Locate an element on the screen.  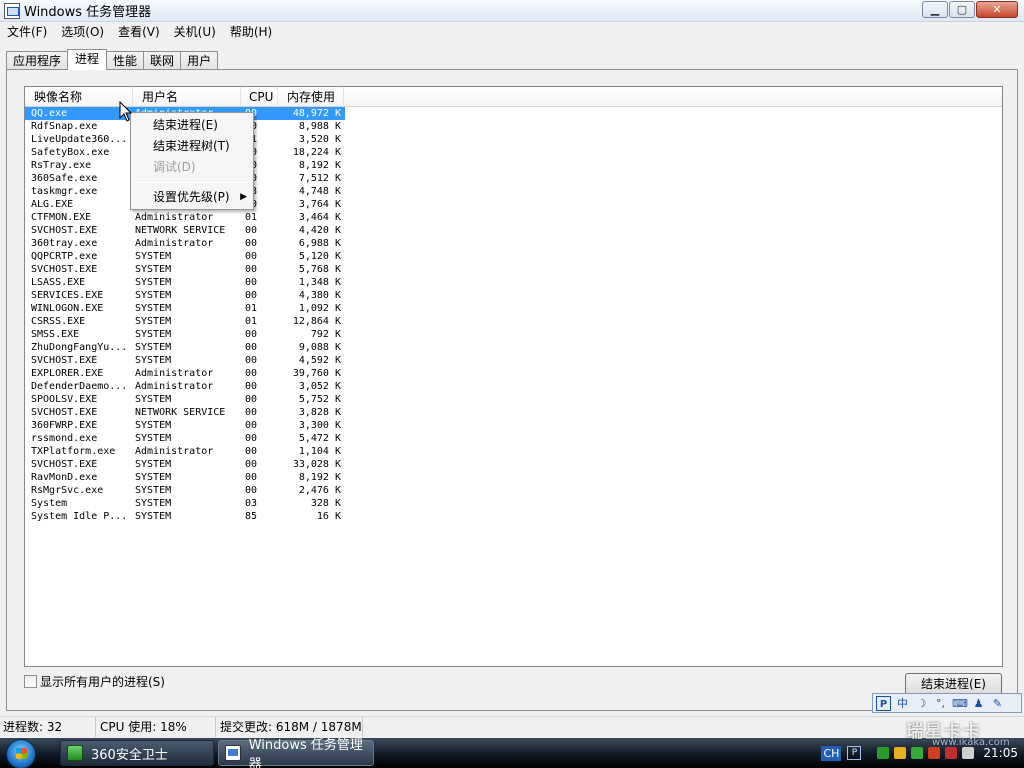
title-bar: Windows 任务管理器 ▁ ▢ ✕ is located at coordinates (512, 11).